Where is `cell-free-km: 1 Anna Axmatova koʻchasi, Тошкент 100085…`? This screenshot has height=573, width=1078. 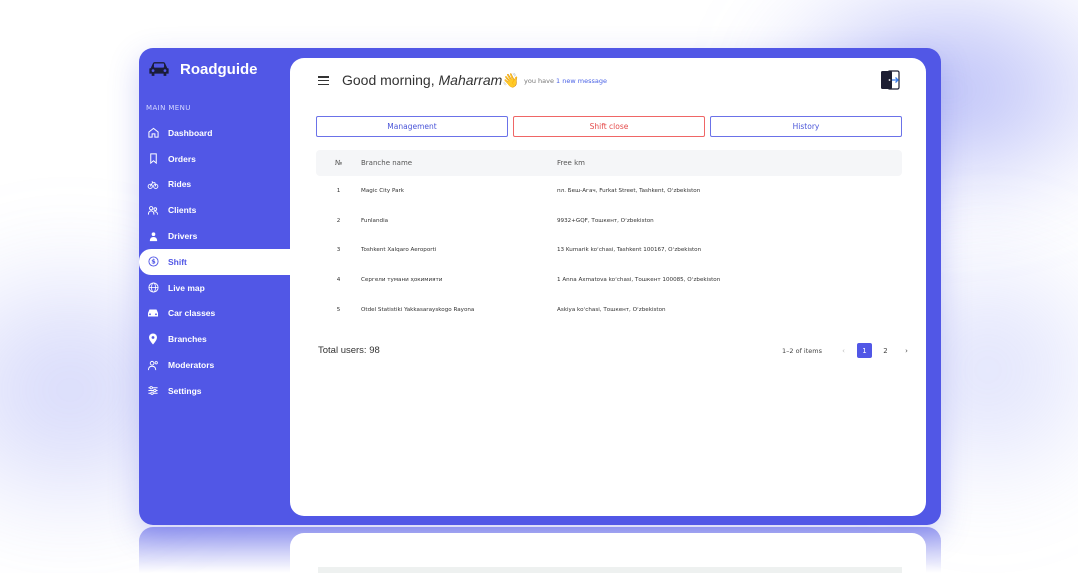
cell-free-km: 1 Anna Axmatova koʻchasi, Тошкент 100085… is located at coordinates (639, 280).